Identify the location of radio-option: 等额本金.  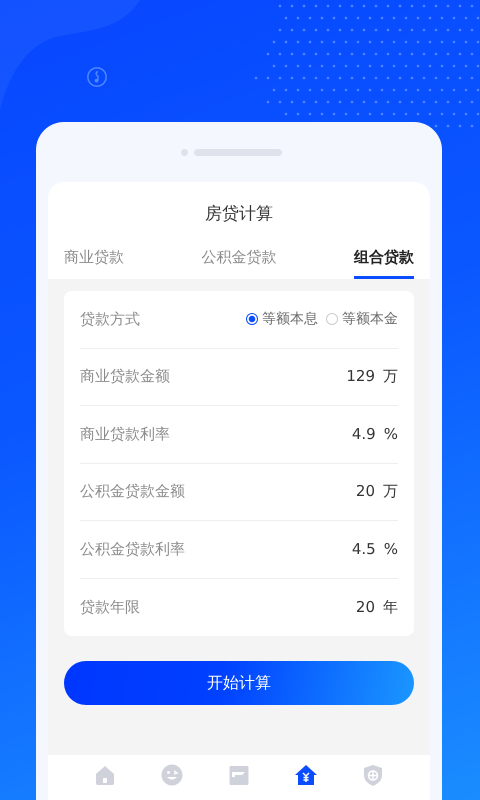
(362, 319).